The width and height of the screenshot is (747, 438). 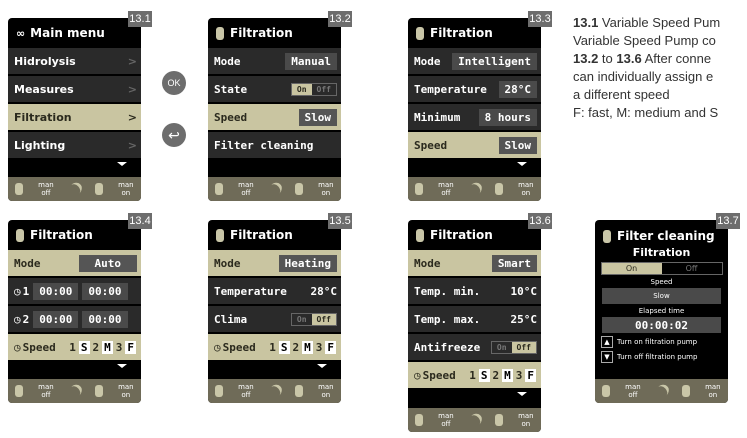 What do you see at coordinates (74, 90) in the screenshot?
I see `menu-item-measures: Measures >` at bounding box center [74, 90].